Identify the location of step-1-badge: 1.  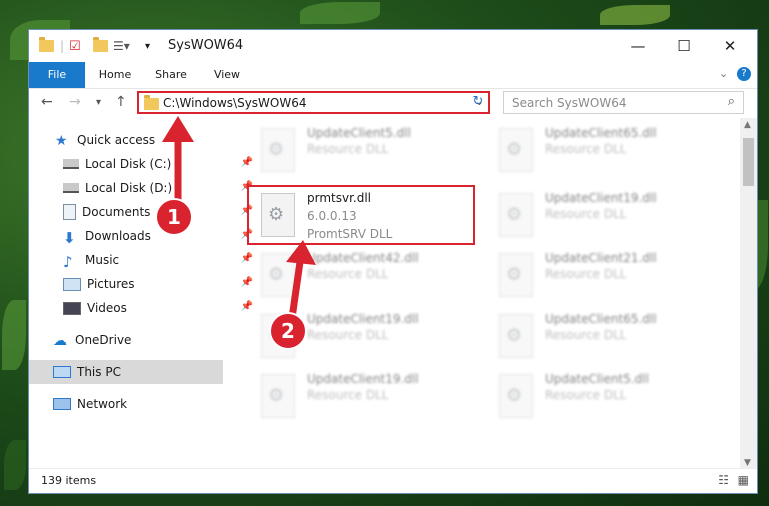
(174, 217).